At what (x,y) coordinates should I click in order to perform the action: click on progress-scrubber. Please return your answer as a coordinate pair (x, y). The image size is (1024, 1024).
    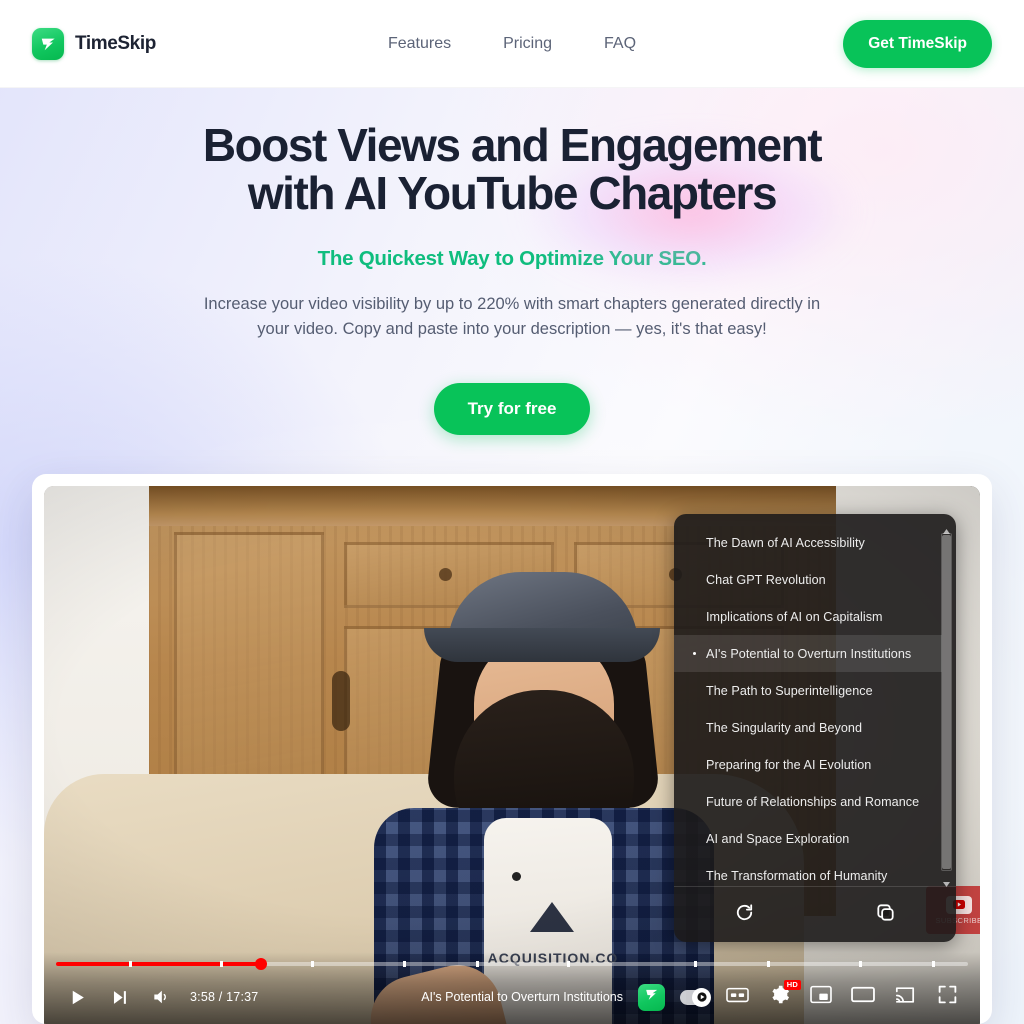
    Looking at the image, I should click on (261, 964).